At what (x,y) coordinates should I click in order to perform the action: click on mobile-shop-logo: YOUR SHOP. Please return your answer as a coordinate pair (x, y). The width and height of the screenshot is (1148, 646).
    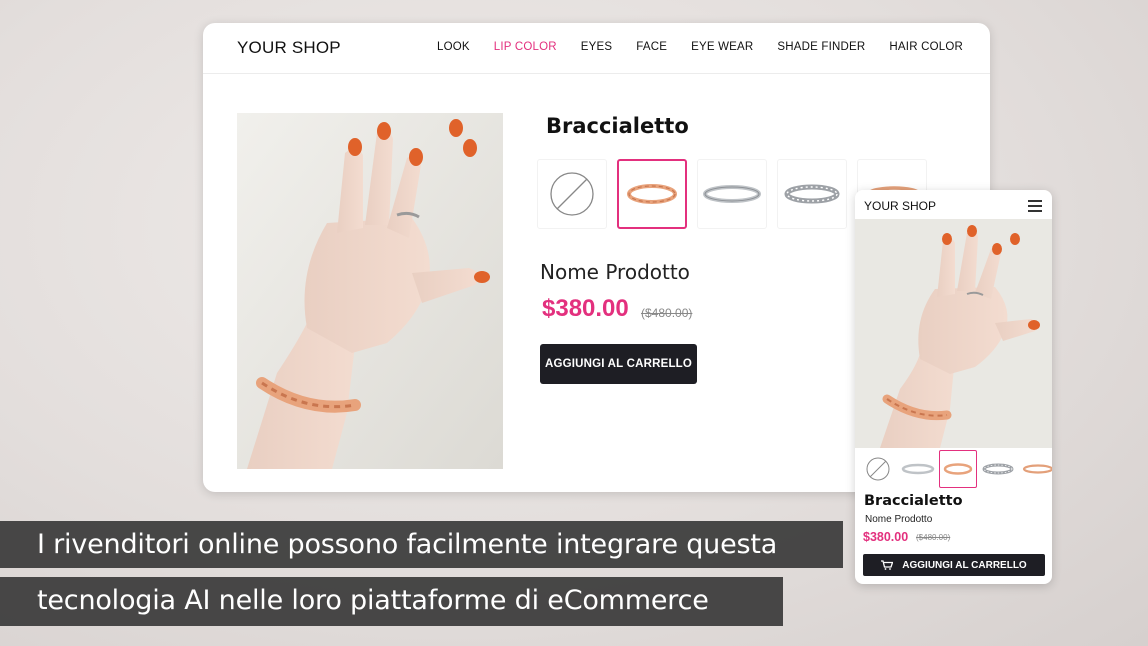
    Looking at the image, I should click on (900, 206).